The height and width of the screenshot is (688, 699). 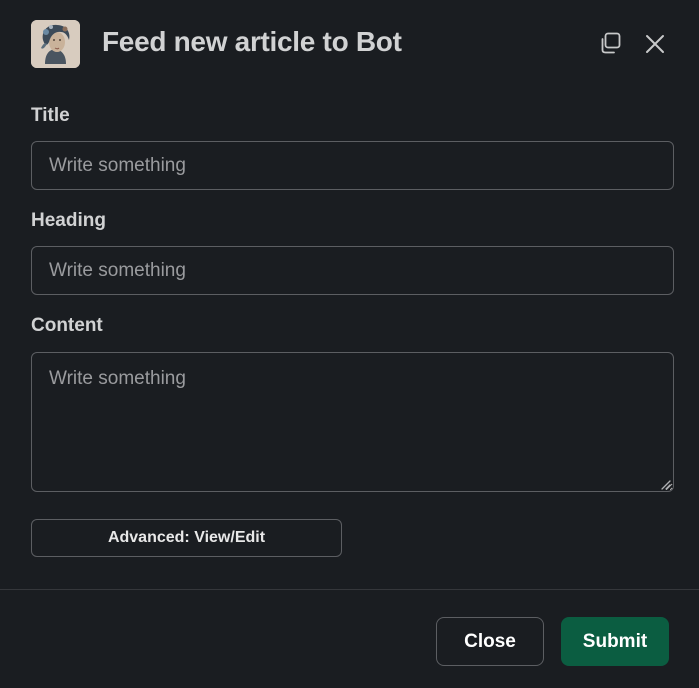 I want to click on close-x-button, so click(x=655, y=44).